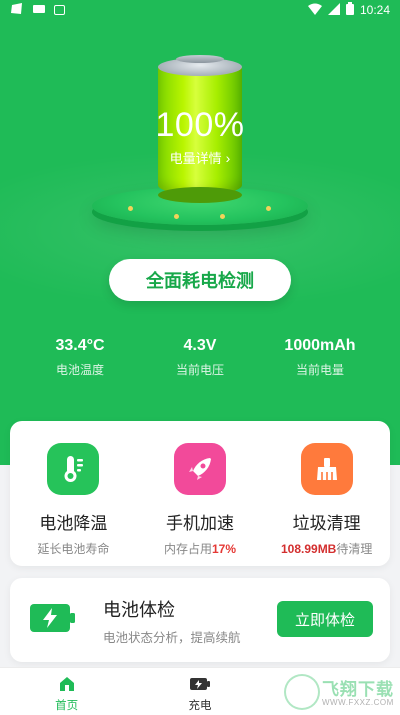  Describe the element at coordinates (39, 10) in the screenshot. I see `mail-icon` at that location.